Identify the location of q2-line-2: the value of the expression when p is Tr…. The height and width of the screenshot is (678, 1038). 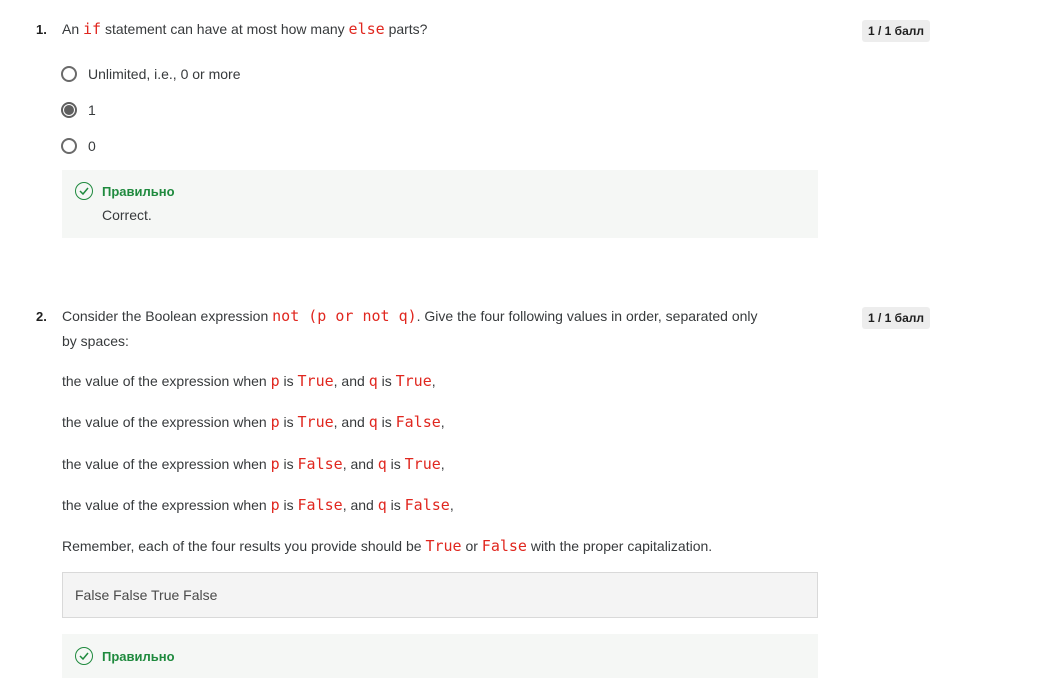
(253, 422).